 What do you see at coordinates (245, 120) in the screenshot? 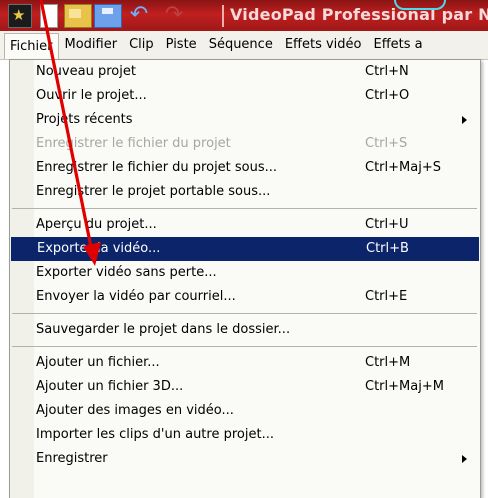
I see `menu-item: Projets récents` at bounding box center [245, 120].